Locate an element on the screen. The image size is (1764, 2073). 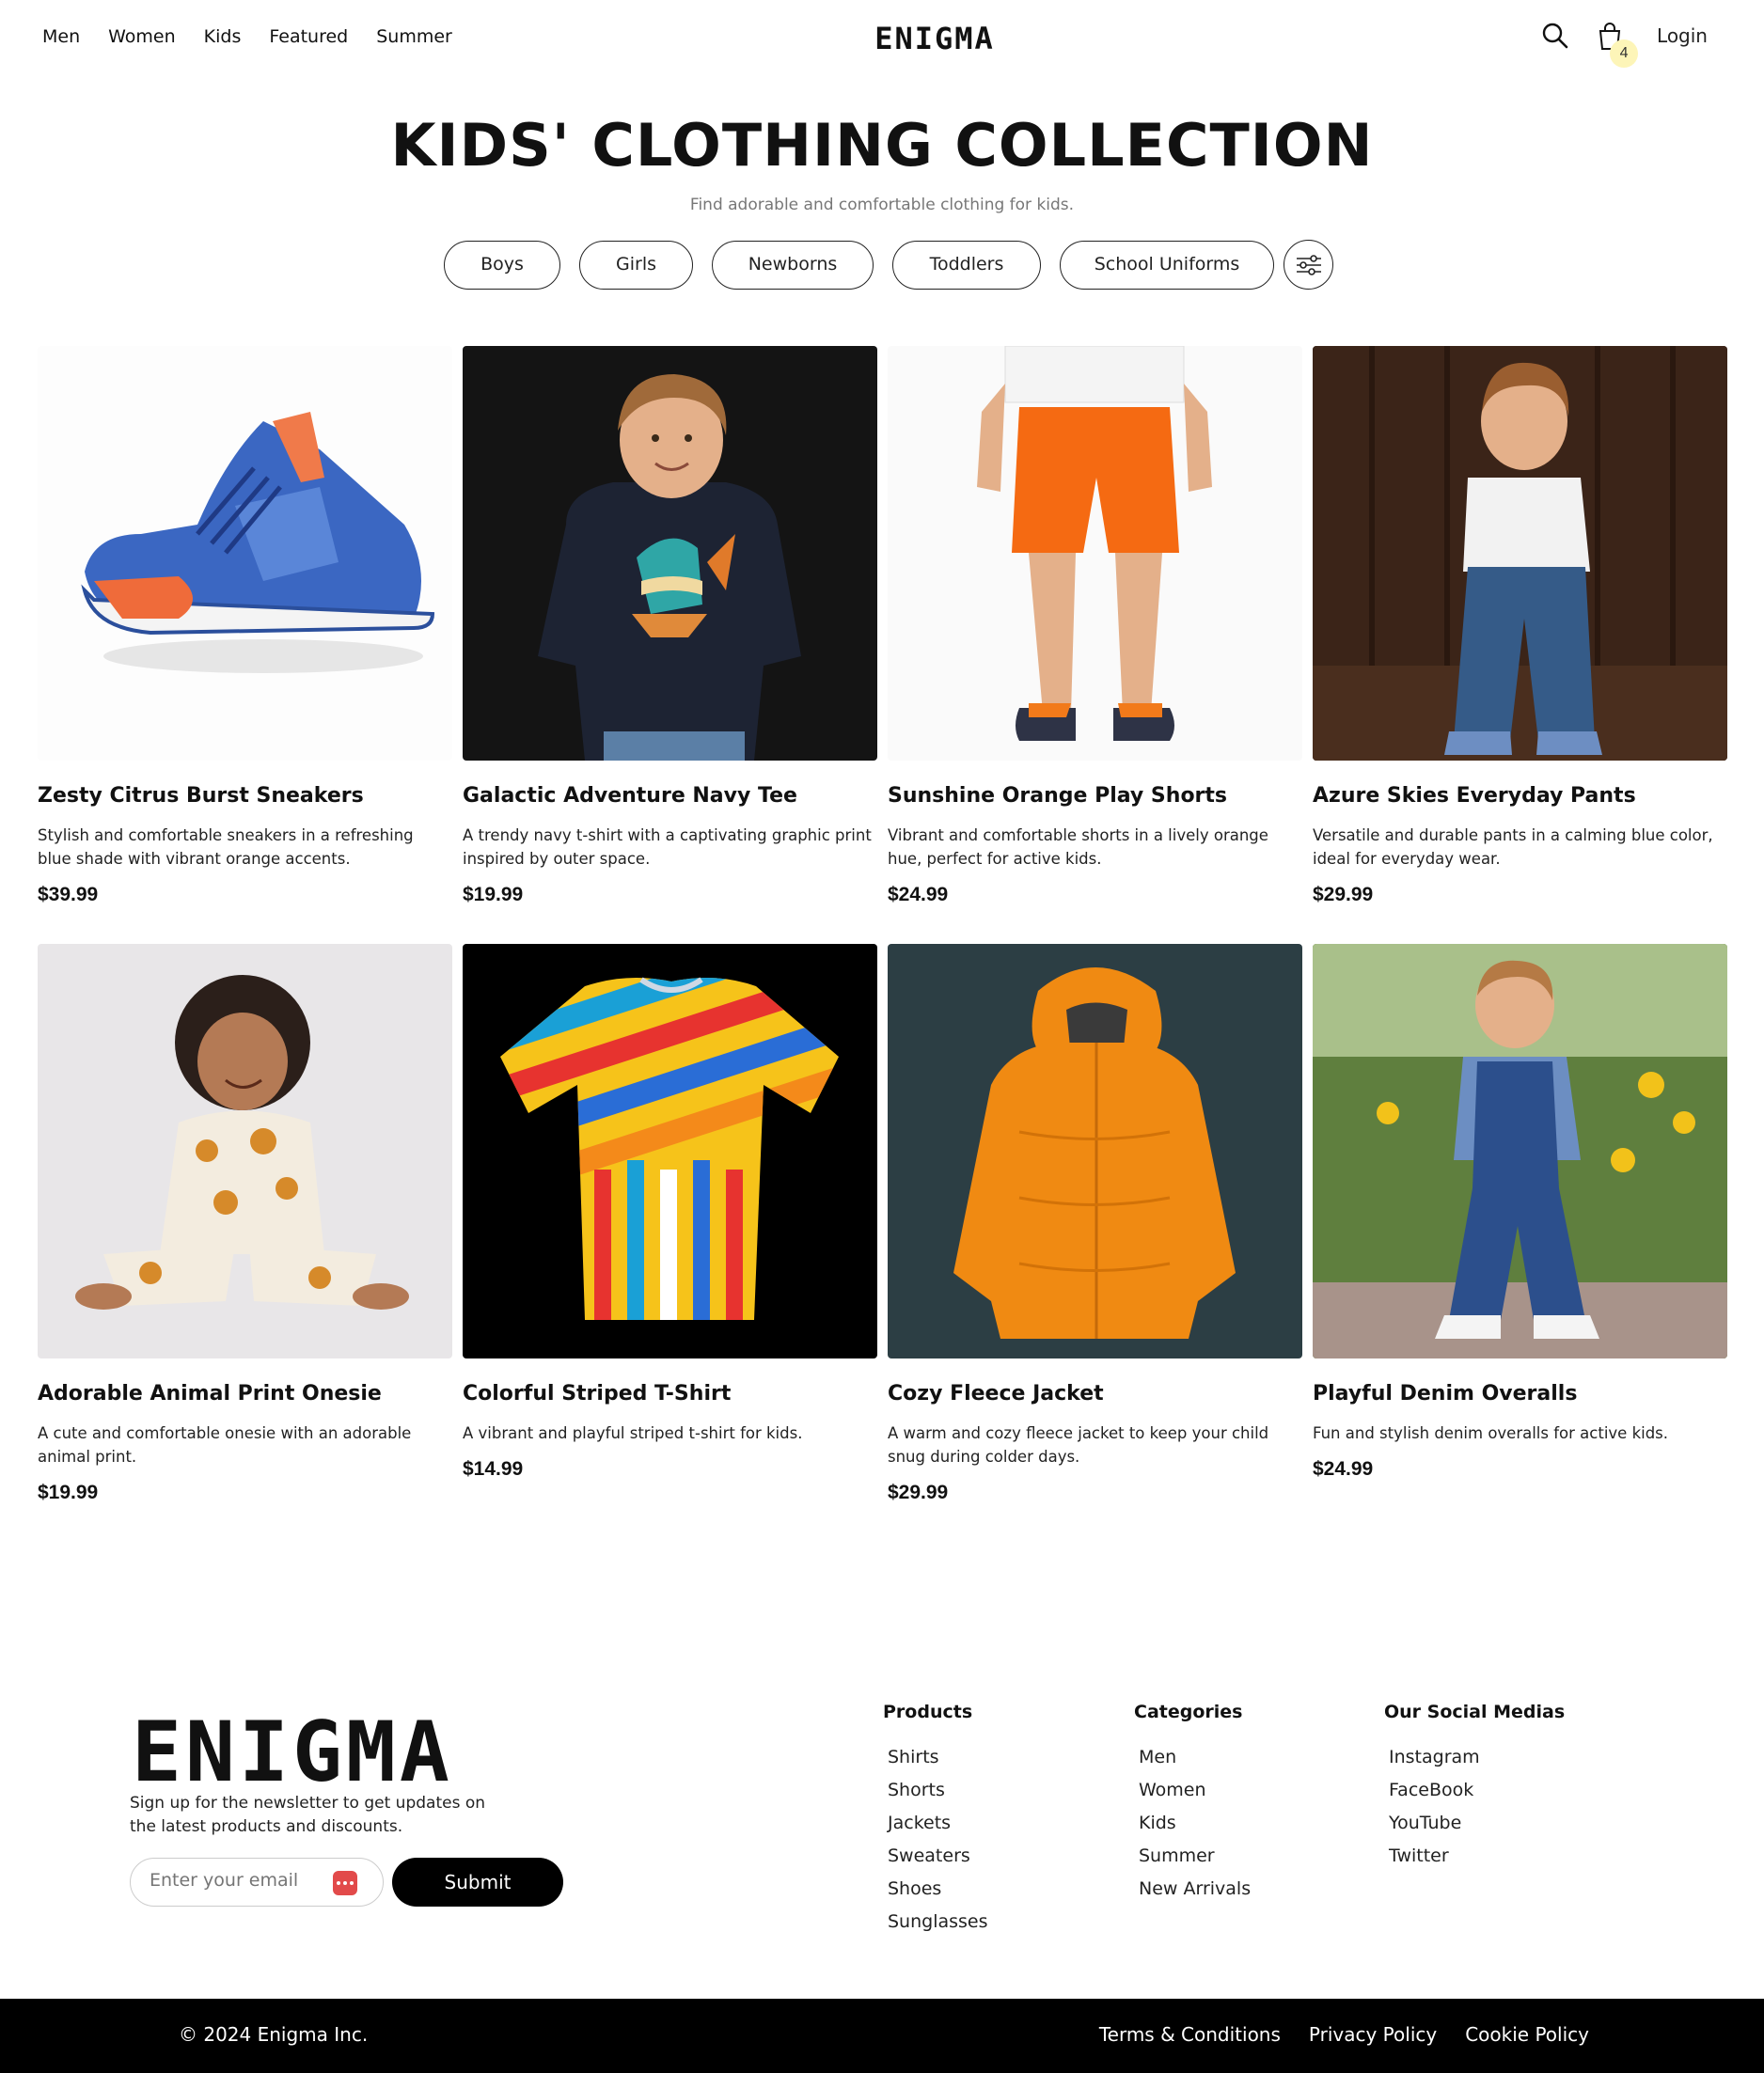
header-actions: 4 Login is located at coordinates (1624, 44).